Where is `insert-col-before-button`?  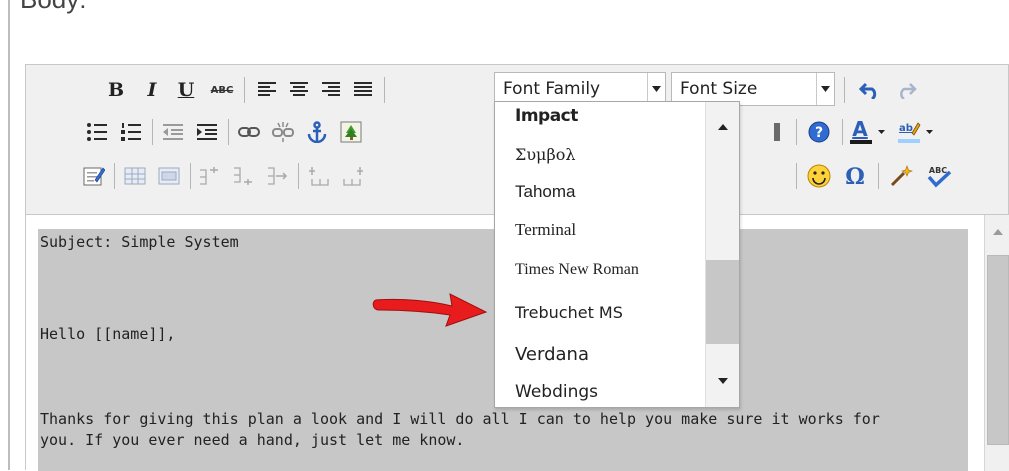 insert-col-before-button is located at coordinates (319, 176).